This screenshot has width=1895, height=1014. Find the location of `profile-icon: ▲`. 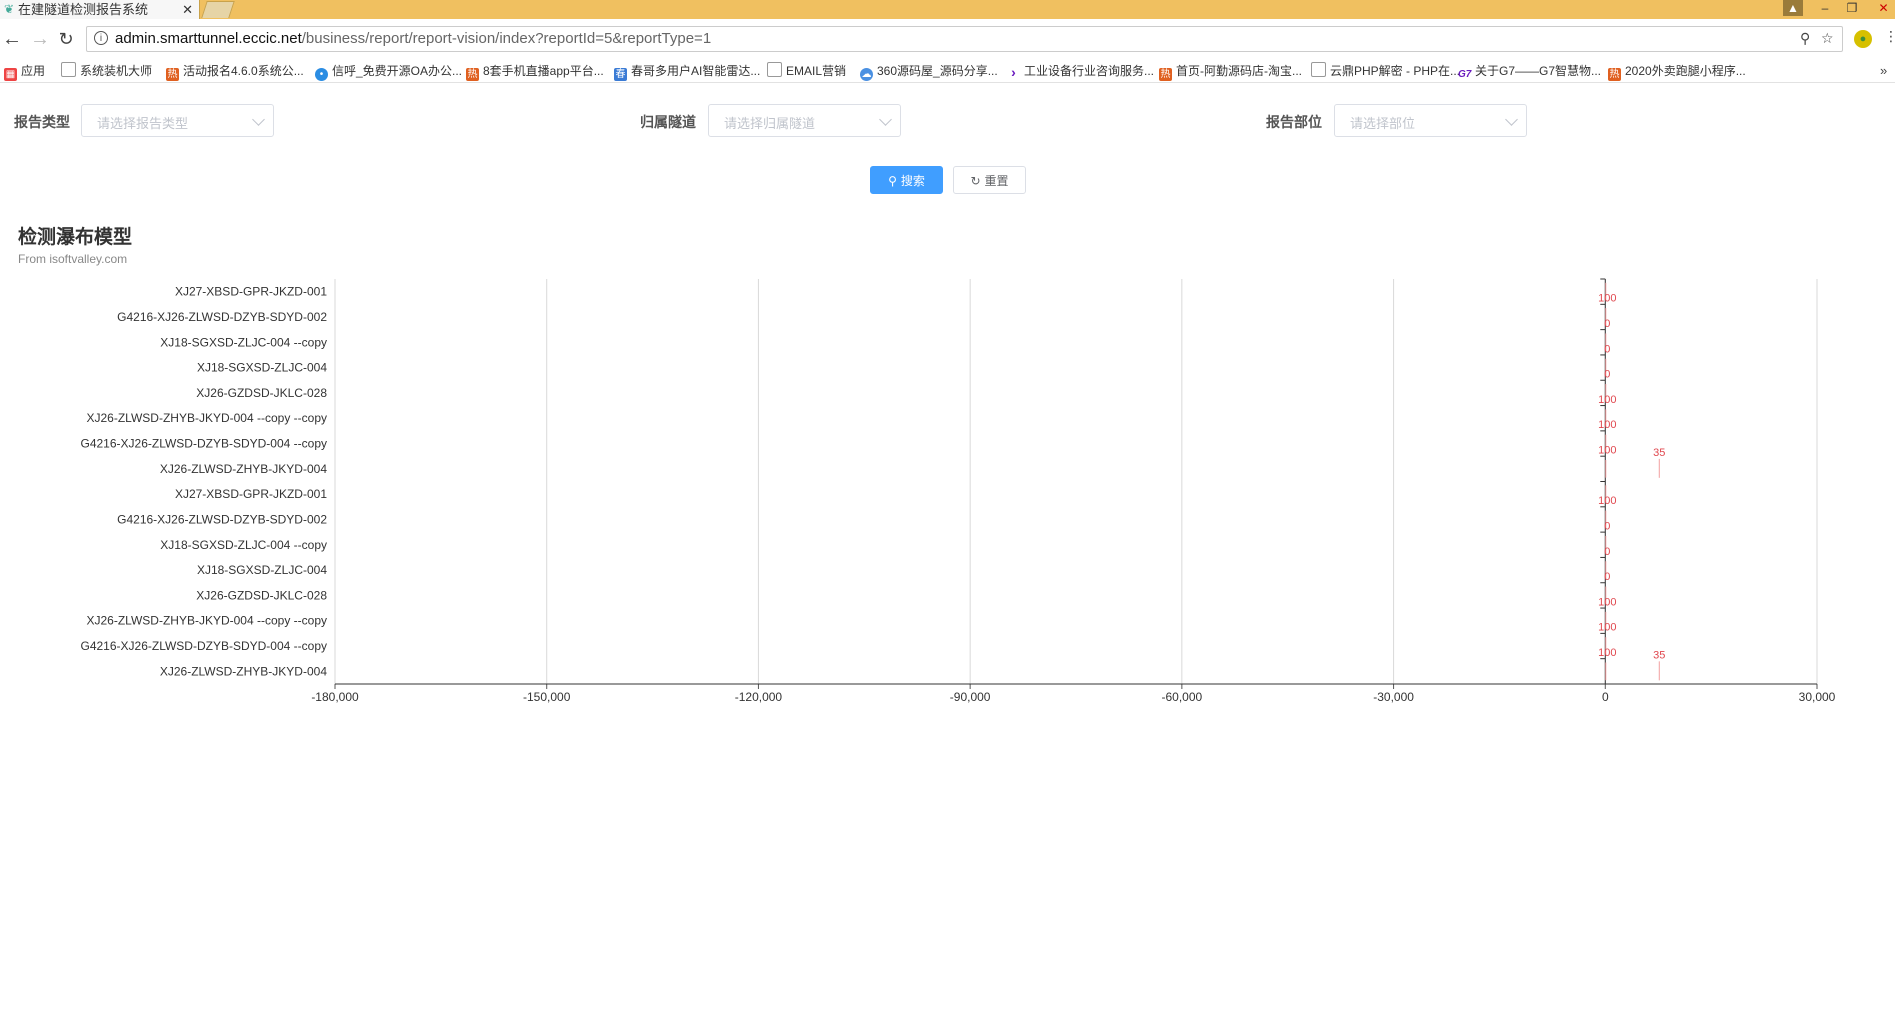

profile-icon: ▲ is located at coordinates (1793, 8).